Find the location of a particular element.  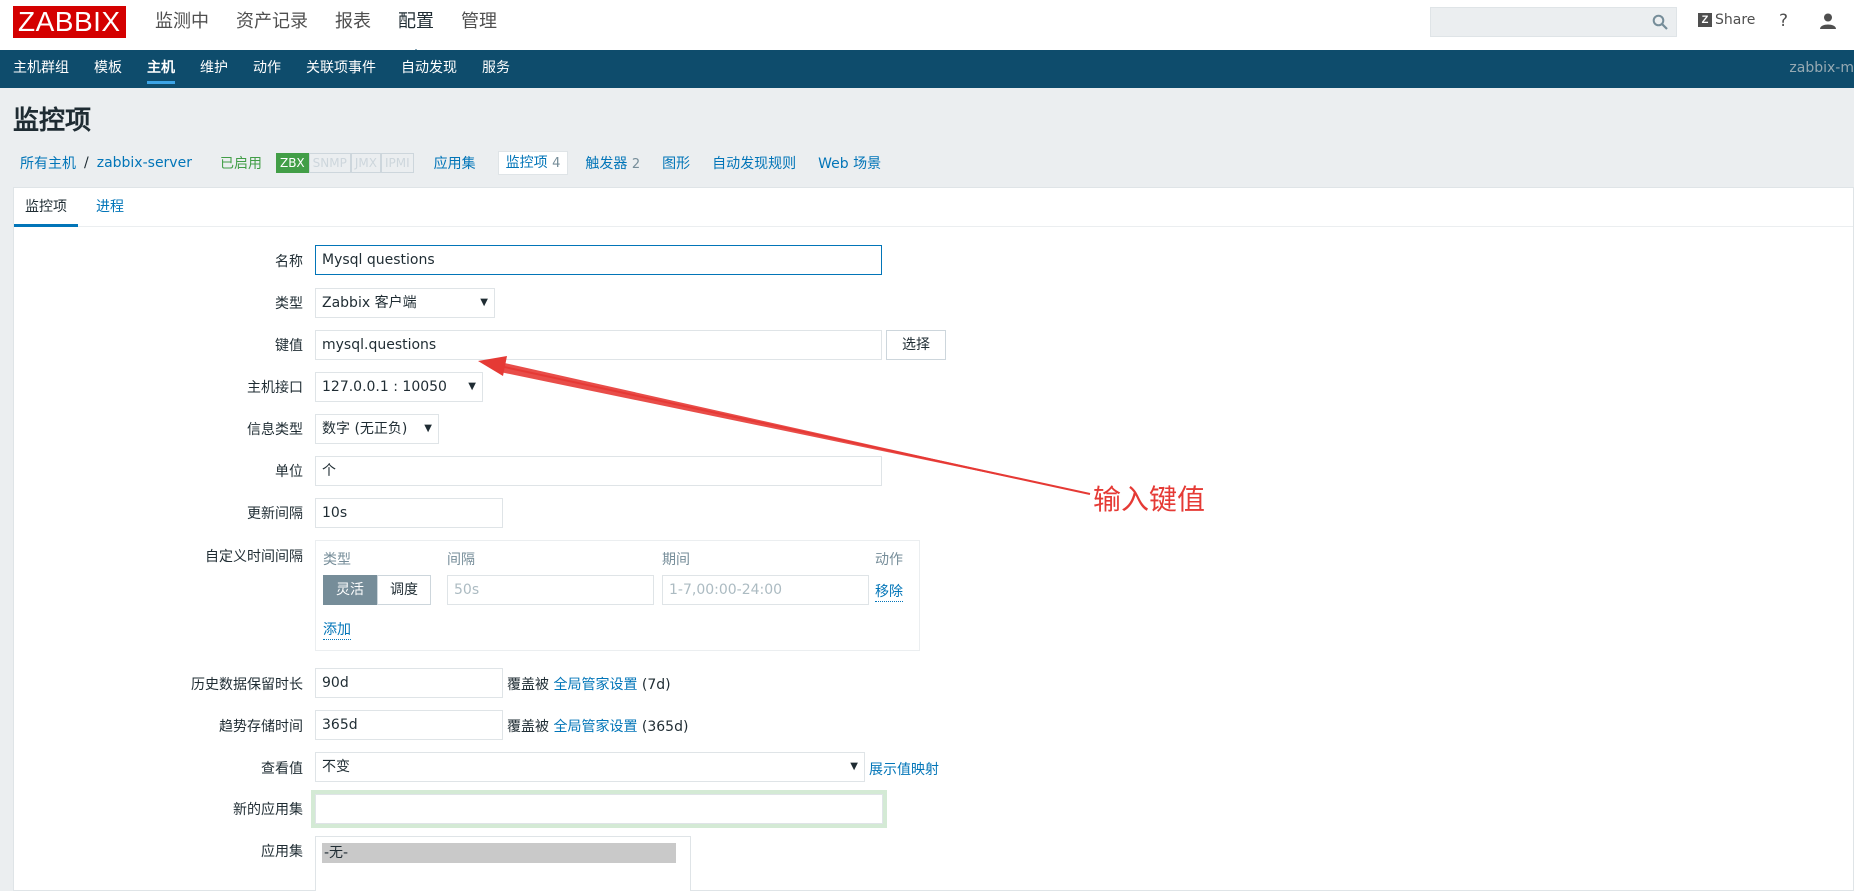

triggers-count: 2 is located at coordinates (636, 164).